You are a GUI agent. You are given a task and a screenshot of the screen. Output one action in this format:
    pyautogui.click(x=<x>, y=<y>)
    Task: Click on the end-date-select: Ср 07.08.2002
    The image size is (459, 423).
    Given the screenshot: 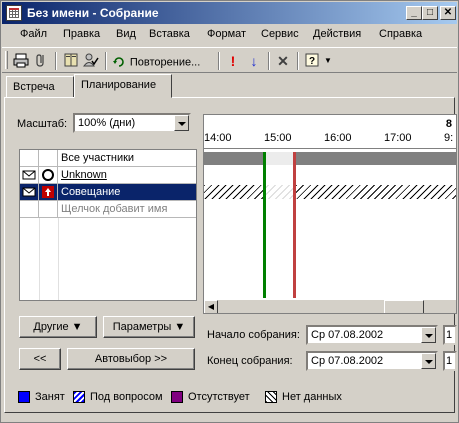 What is the action you would take?
    pyautogui.click(x=372, y=361)
    